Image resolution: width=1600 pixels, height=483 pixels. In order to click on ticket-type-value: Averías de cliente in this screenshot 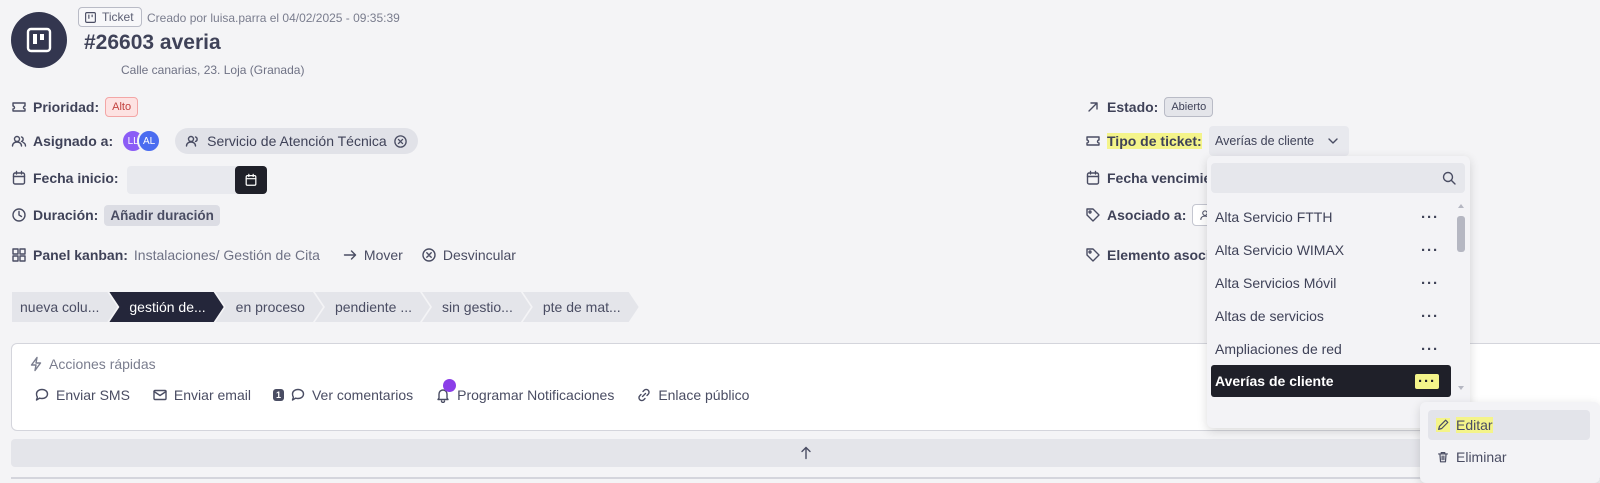, I will do `click(1265, 141)`.